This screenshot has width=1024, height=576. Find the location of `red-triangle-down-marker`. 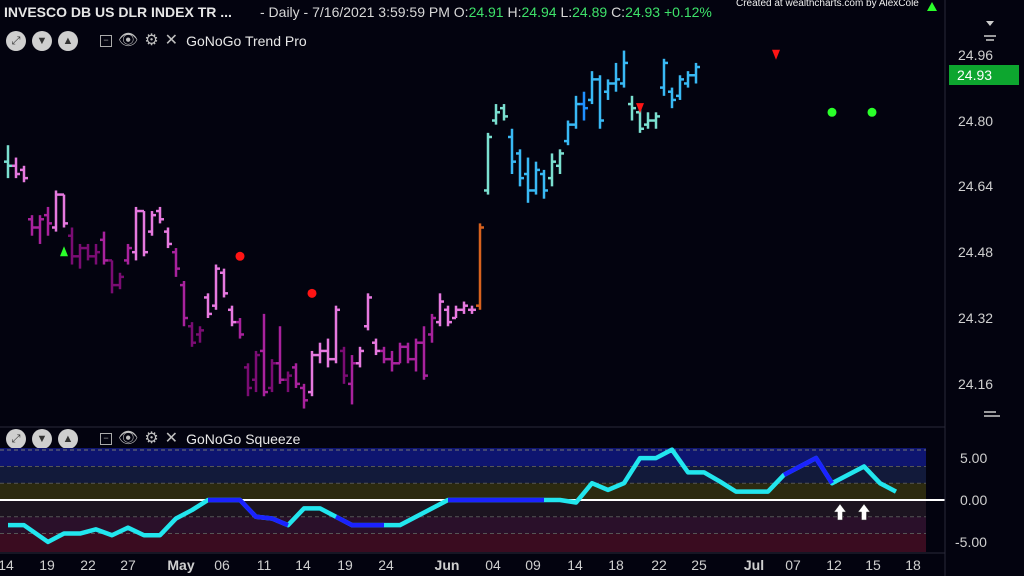

red-triangle-down-marker is located at coordinates (776, 54).